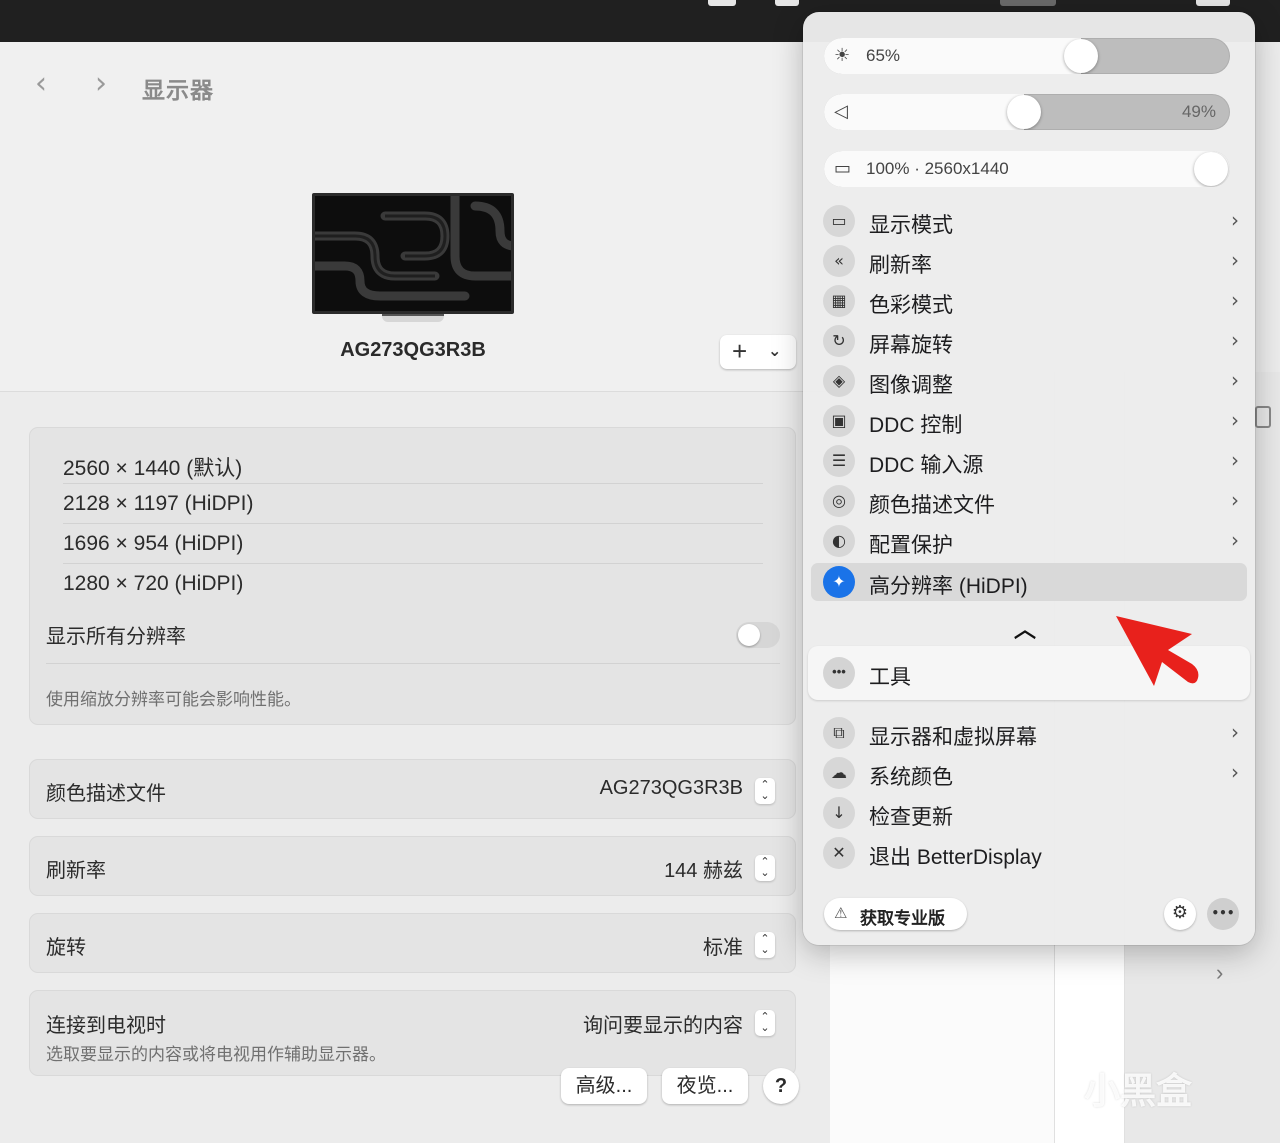 This screenshot has height=1143, width=1280. Describe the element at coordinates (842, 55) in the screenshot. I see `sun-icon: ☀` at that location.